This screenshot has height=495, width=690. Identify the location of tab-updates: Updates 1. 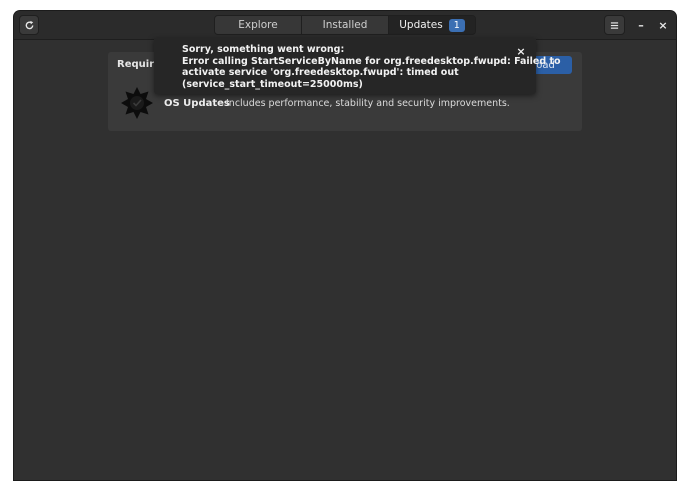
(432, 25).